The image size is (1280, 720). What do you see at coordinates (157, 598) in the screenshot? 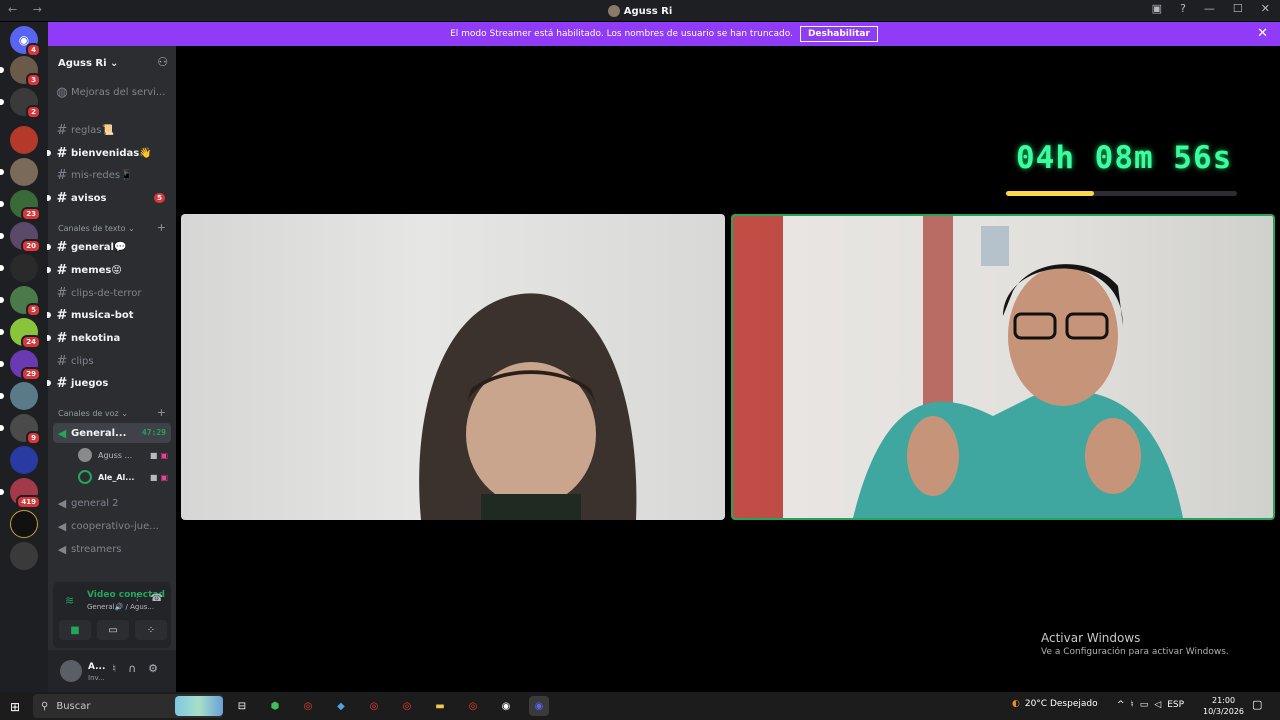
I see `disconnect-icon: ☎` at bounding box center [157, 598].